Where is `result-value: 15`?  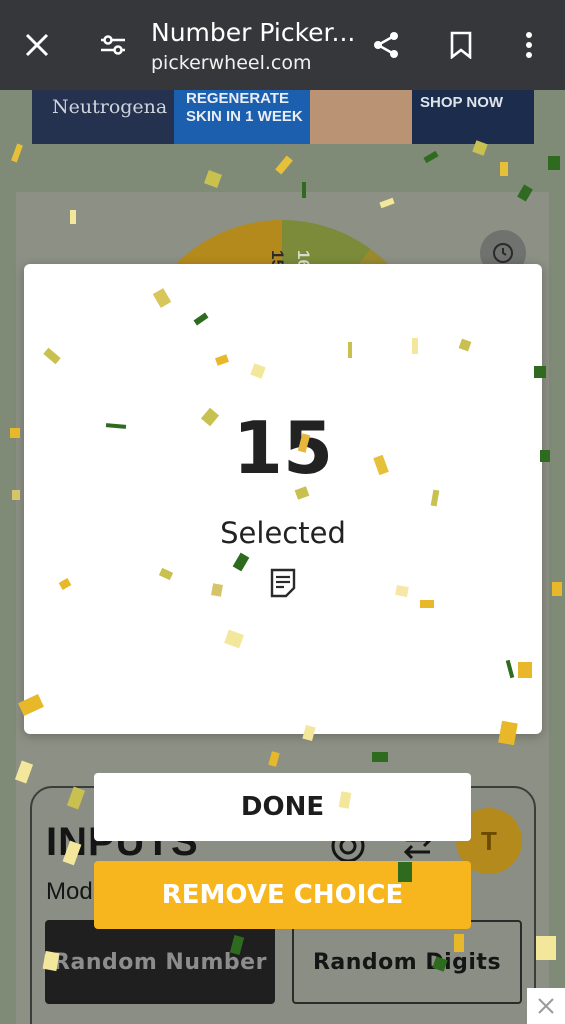
result-value: 15 is located at coordinates (283, 448).